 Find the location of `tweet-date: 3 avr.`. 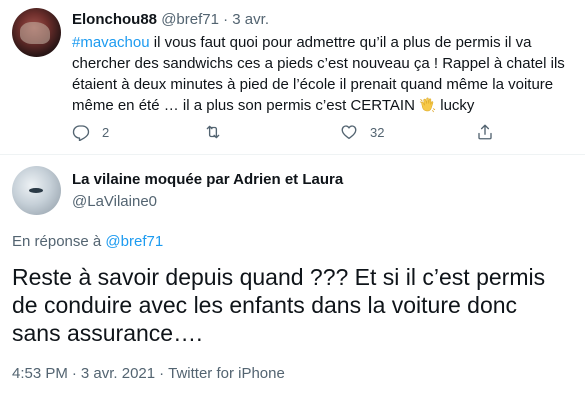

tweet-date: 3 avr. is located at coordinates (250, 19).